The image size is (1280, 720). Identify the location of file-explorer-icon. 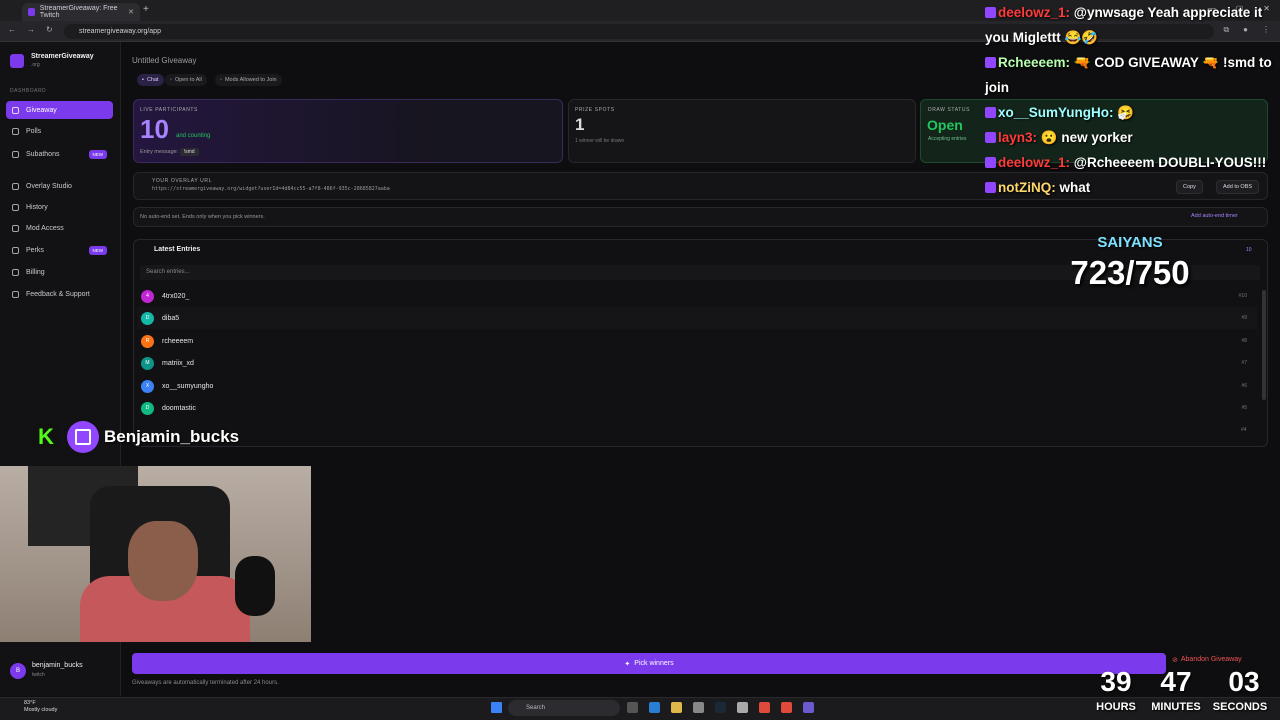
(676, 707).